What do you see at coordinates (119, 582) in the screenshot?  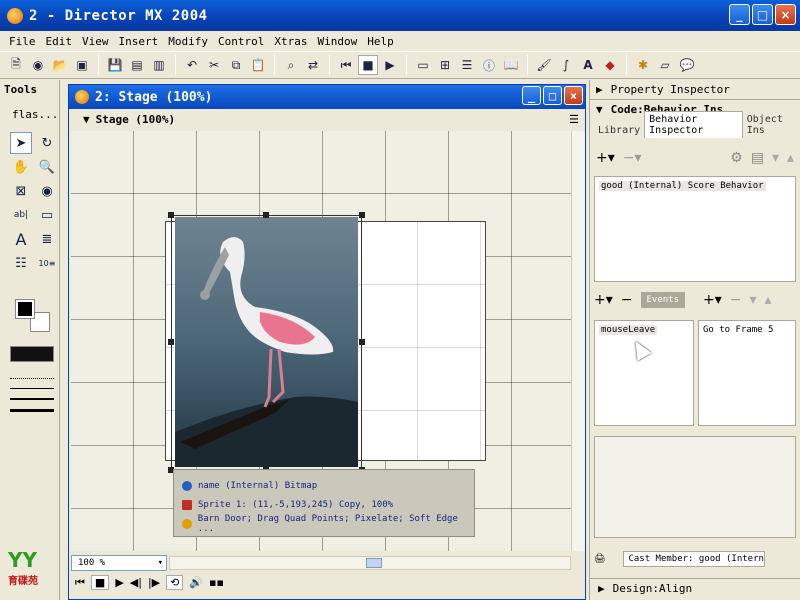 I see `play-button-icon: ▶` at bounding box center [119, 582].